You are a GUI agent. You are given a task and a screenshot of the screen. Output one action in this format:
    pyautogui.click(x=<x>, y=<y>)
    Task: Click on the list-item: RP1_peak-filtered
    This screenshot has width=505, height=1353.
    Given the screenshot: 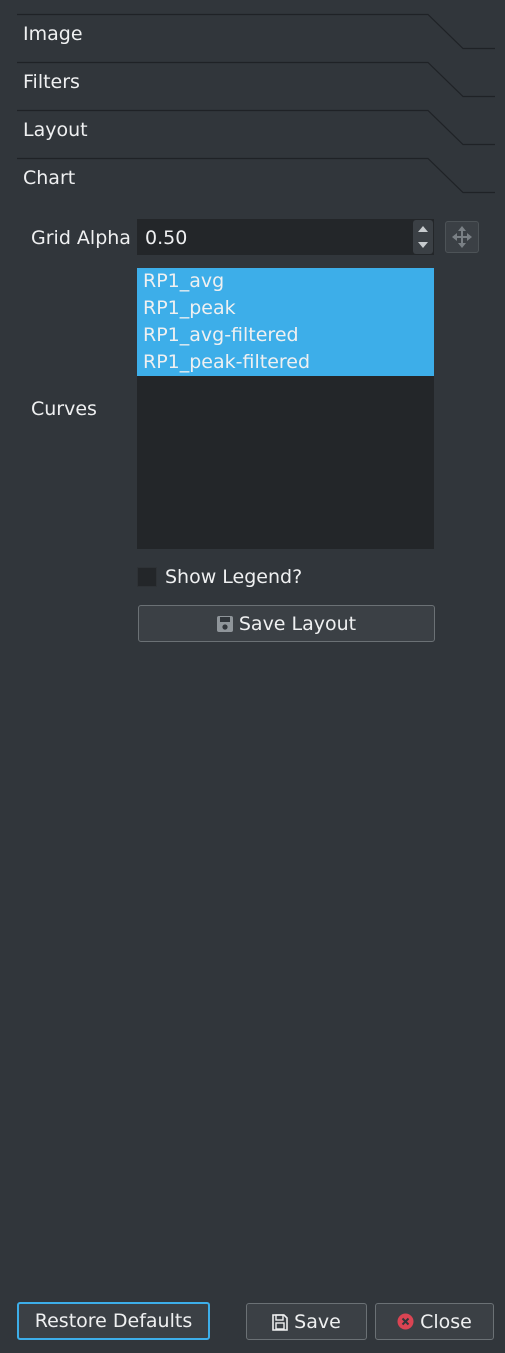 What is the action you would take?
    pyautogui.click(x=285, y=362)
    